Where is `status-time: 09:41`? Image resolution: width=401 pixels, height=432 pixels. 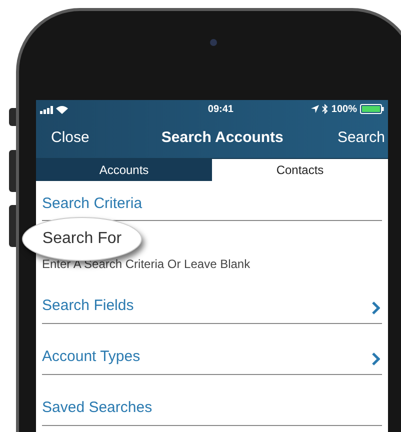
status-time: 09:41 is located at coordinates (221, 109).